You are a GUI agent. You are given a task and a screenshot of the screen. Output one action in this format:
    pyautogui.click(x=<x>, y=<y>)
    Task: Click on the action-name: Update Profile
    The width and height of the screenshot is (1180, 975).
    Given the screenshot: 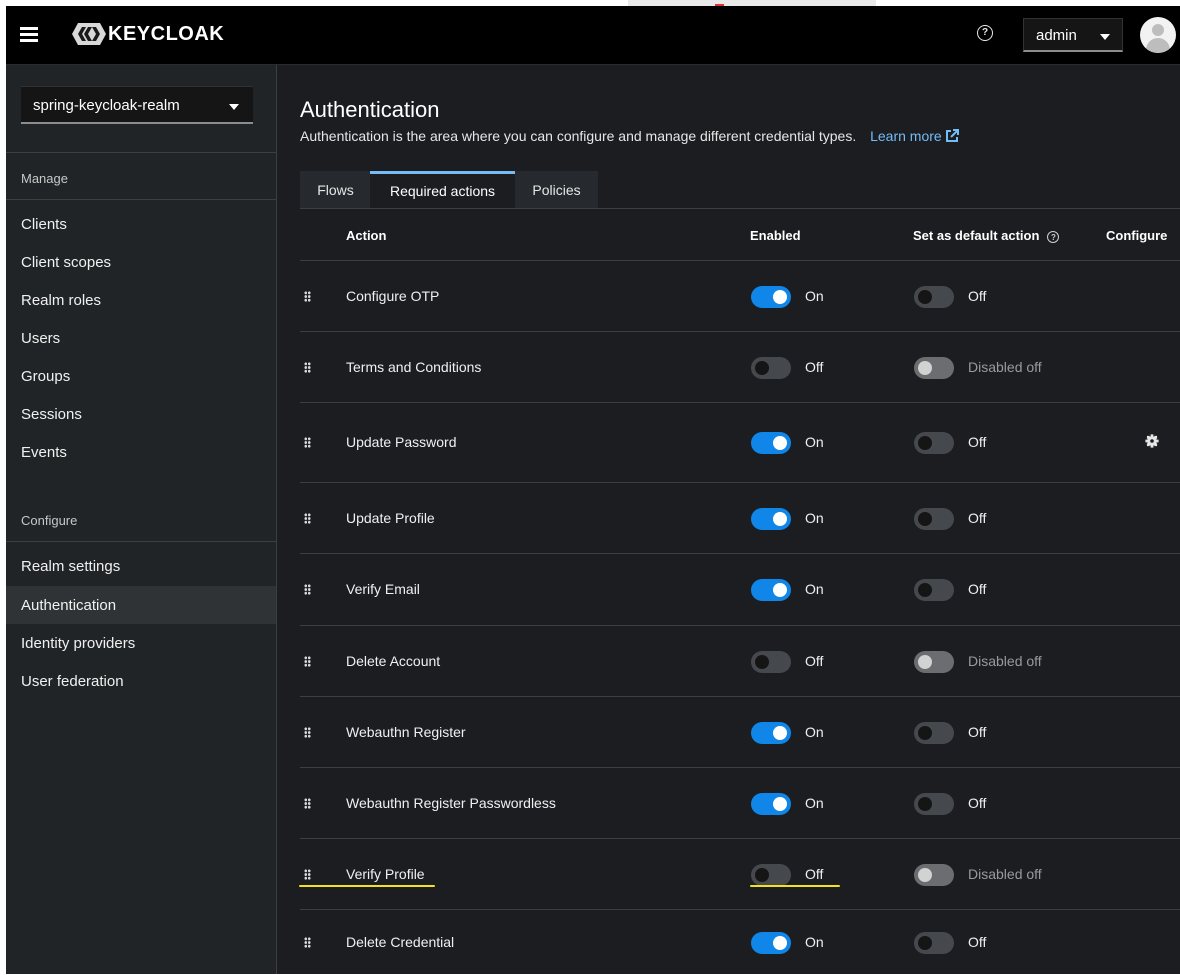 What is the action you would take?
    pyautogui.click(x=390, y=518)
    